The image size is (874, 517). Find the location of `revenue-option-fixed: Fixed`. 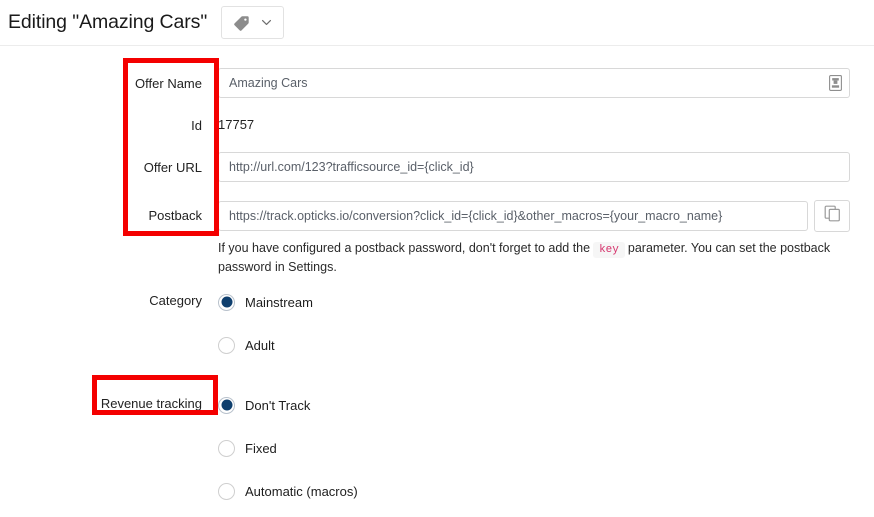

revenue-option-fixed: Fixed is located at coordinates (538, 448).